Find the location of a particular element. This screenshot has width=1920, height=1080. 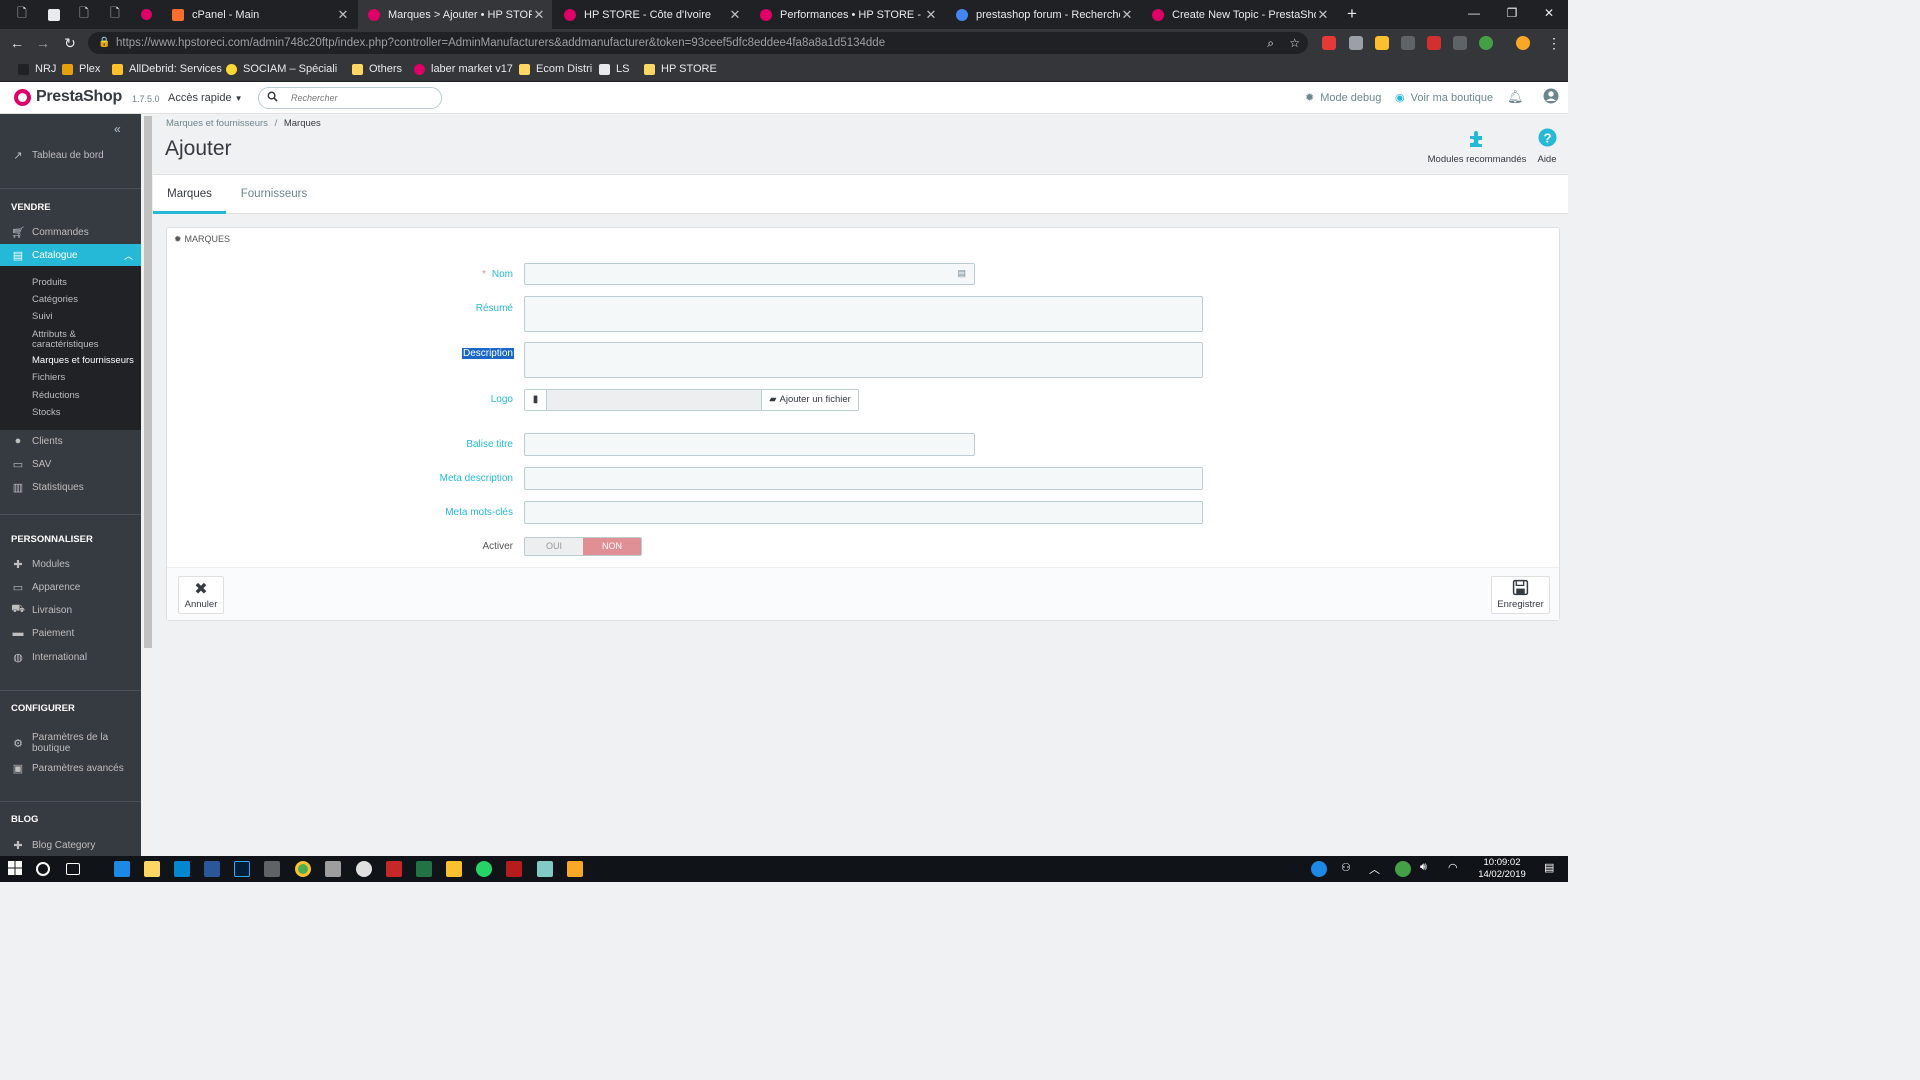

summary-textarea is located at coordinates (863, 314).